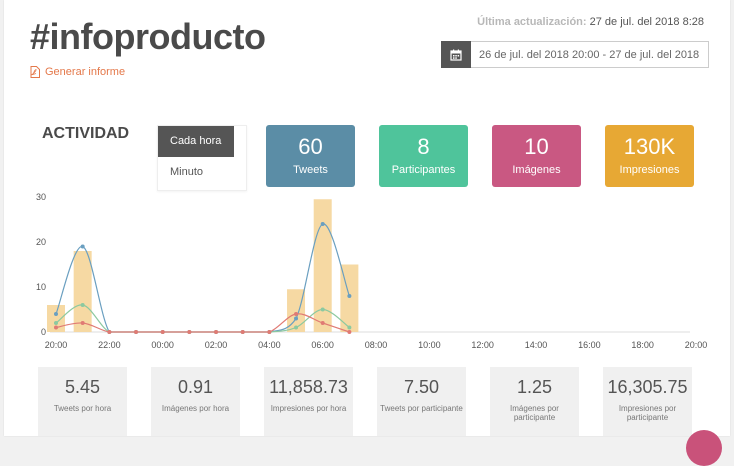 This screenshot has width=734, height=466. I want to click on metric-tweets-per-hour: 5.45 Tweets por hora, so click(82, 401).